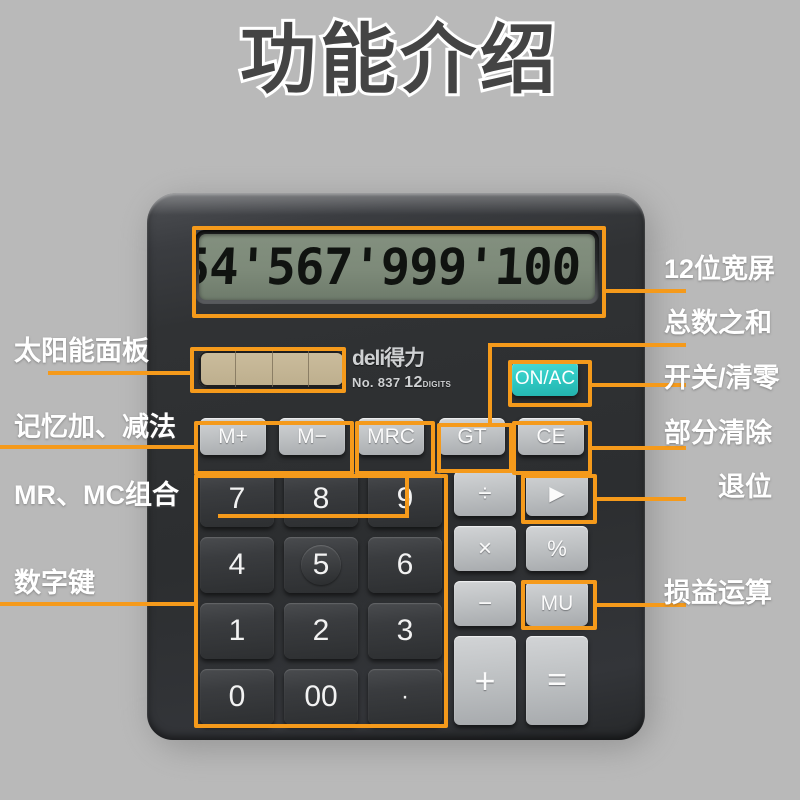 This screenshot has height=800, width=800. What do you see at coordinates (395, 448) in the screenshot?
I see `highlight-box-mrc` at bounding box center [395, 448].